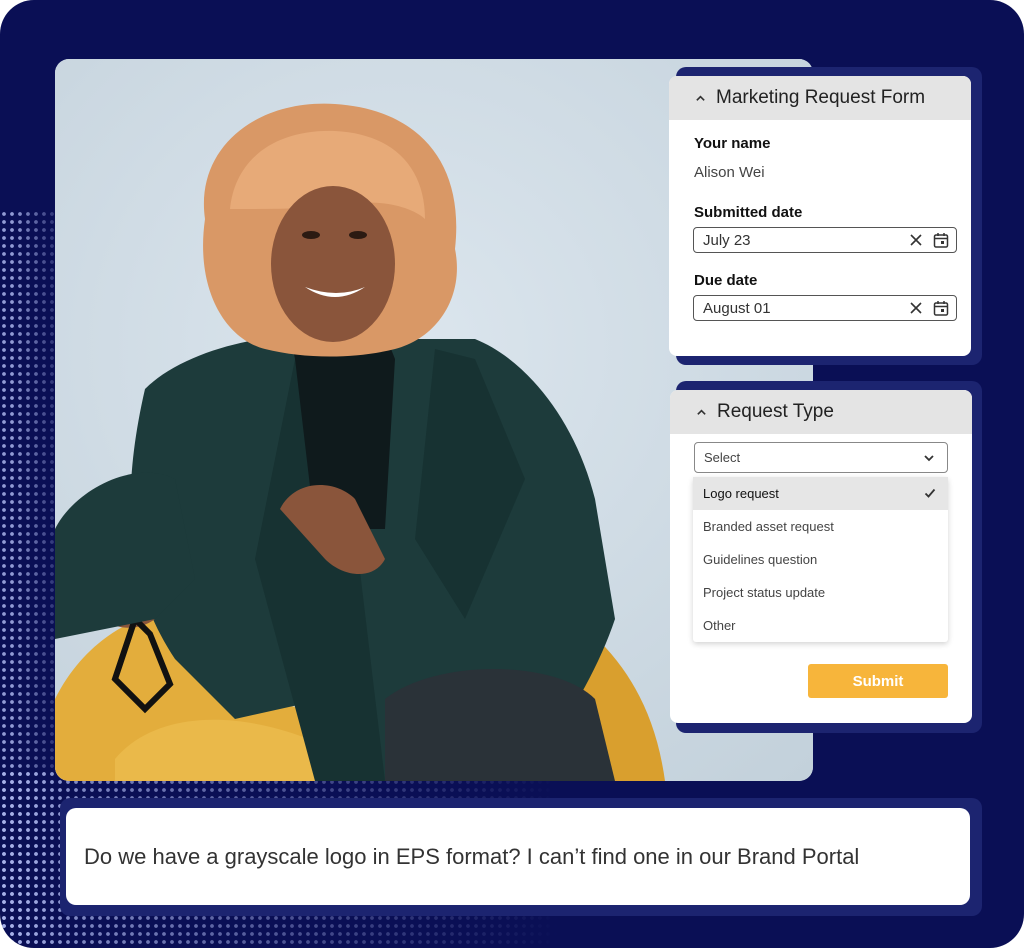 Image resolution: width=1024 pixels, height=948 pixels. I want to click on due-date-field: August 01, so click(825, 308).